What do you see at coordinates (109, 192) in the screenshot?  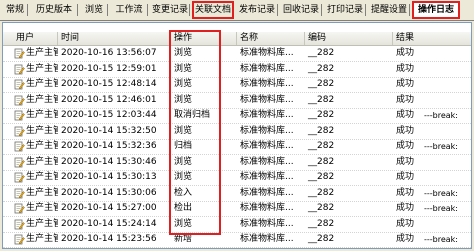 I see `cell-time: 2020-10-14 15:30:06` at bounding box center [109, 192].